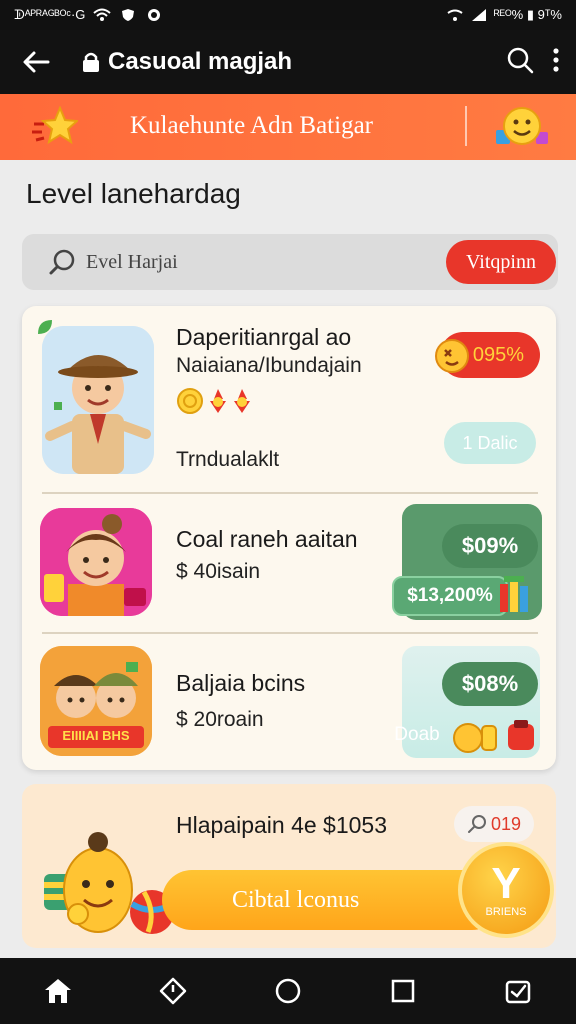 The height and width of the screenshot is (1024, 576). Describe the element at coordinates (516, 596) in the screenshot. I see `gift-icon` at that location.